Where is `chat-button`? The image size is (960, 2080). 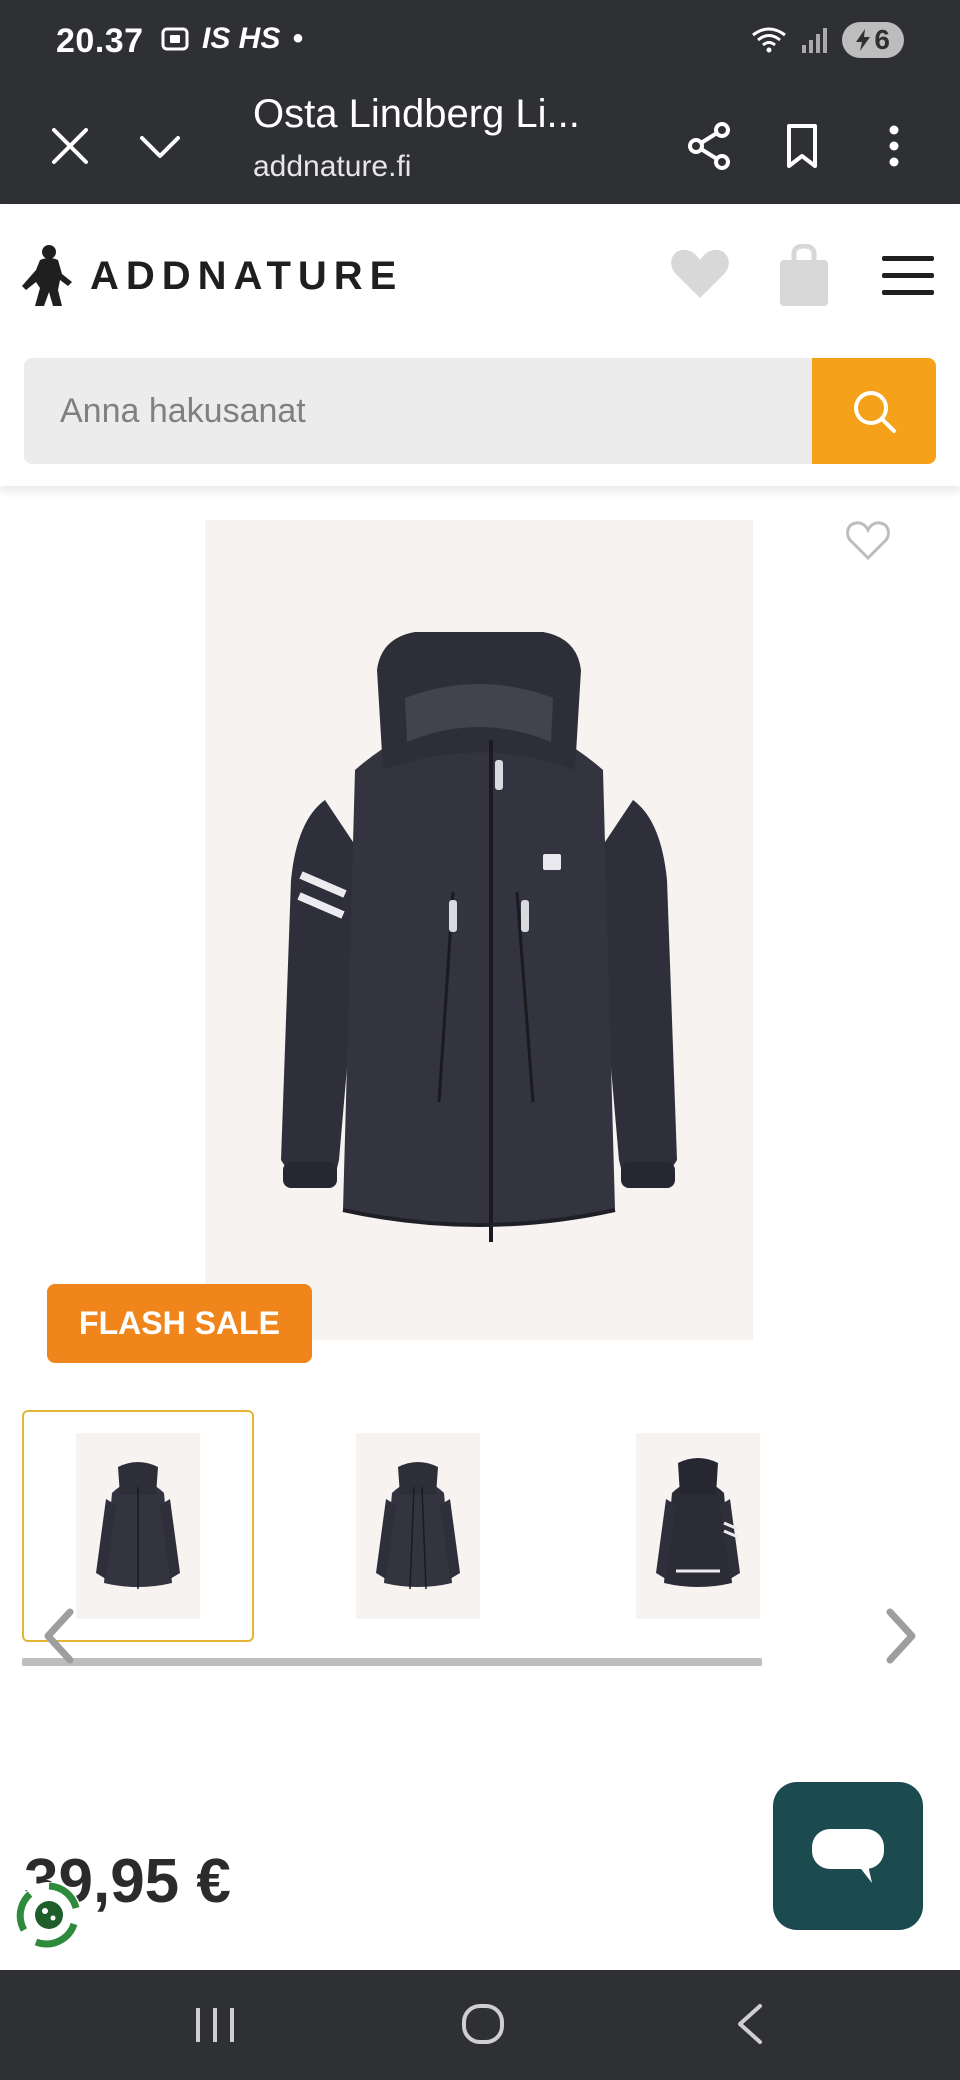 chat-button is located at coordinates (848, 1856).